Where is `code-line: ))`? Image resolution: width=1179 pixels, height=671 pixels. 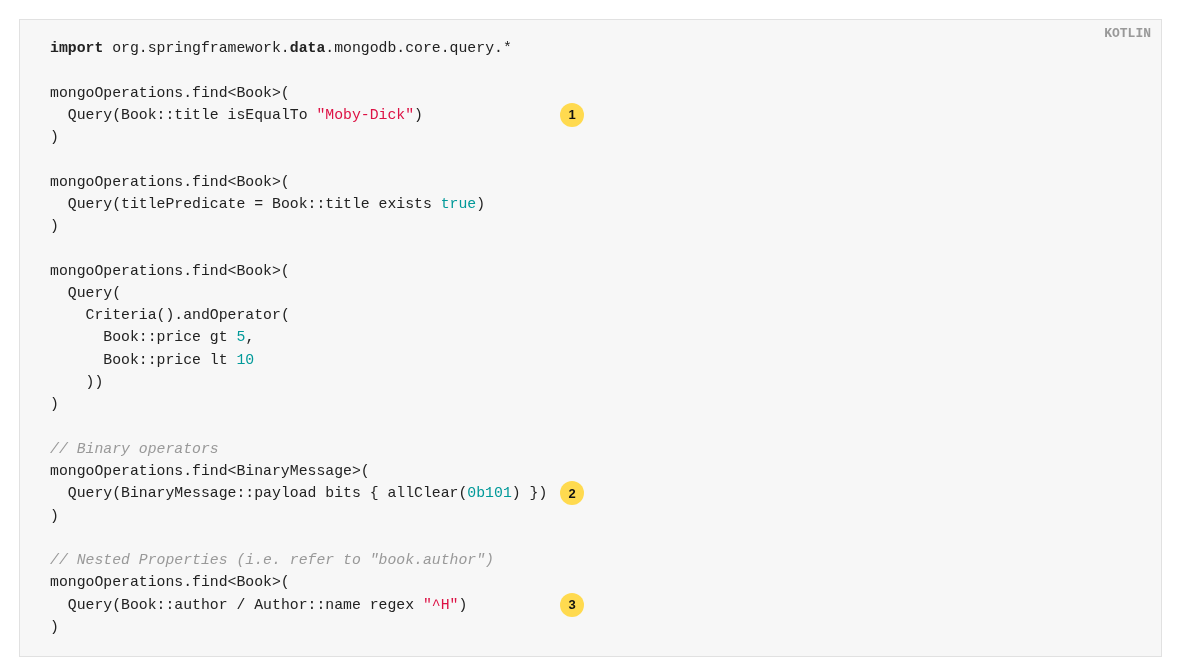
code-line: )) is located at coordinates (94, 382).